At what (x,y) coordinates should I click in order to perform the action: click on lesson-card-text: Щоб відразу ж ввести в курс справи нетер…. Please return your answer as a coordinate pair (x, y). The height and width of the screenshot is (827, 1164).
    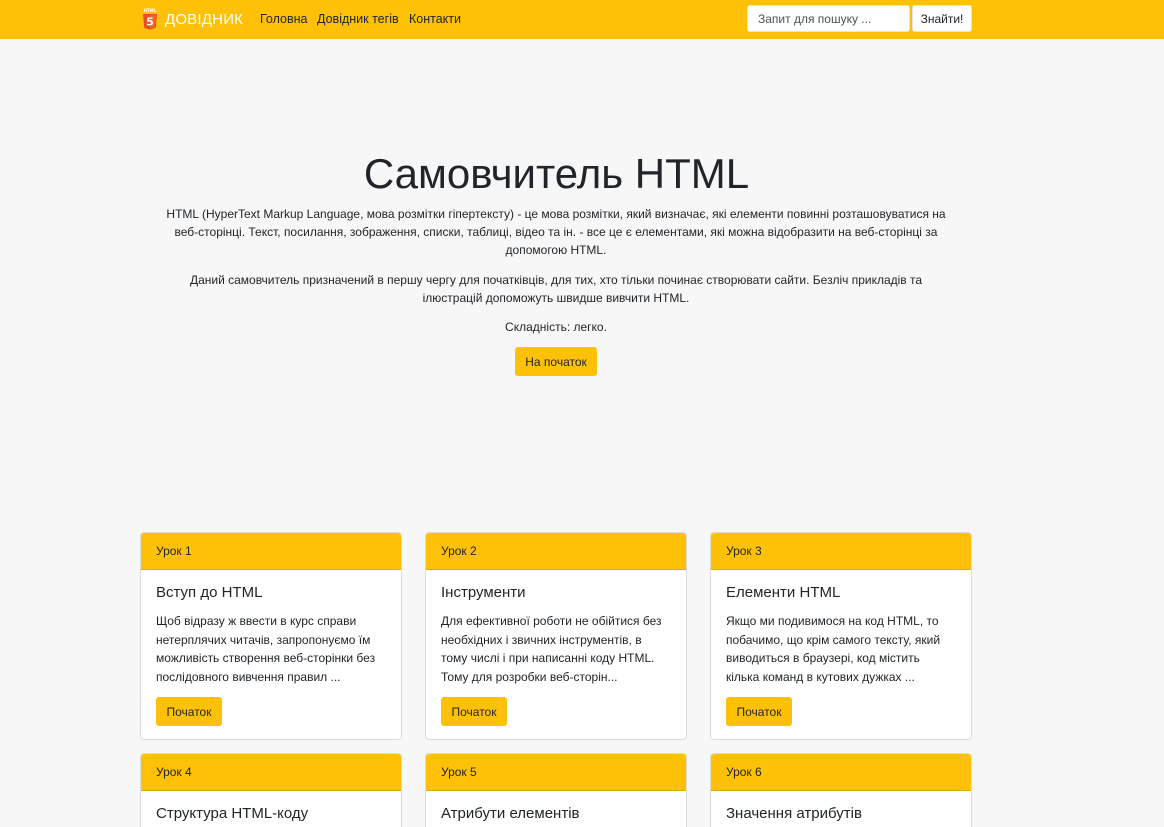
    Looking at the image, I should click on (266, 649).